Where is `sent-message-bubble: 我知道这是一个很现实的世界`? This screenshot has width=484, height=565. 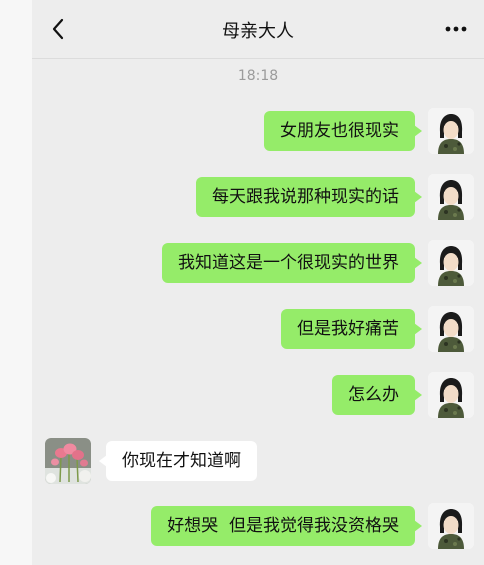
sent-message-bubble: 我知道这是一个很现实的世界 is located at coordinates (292, 263).